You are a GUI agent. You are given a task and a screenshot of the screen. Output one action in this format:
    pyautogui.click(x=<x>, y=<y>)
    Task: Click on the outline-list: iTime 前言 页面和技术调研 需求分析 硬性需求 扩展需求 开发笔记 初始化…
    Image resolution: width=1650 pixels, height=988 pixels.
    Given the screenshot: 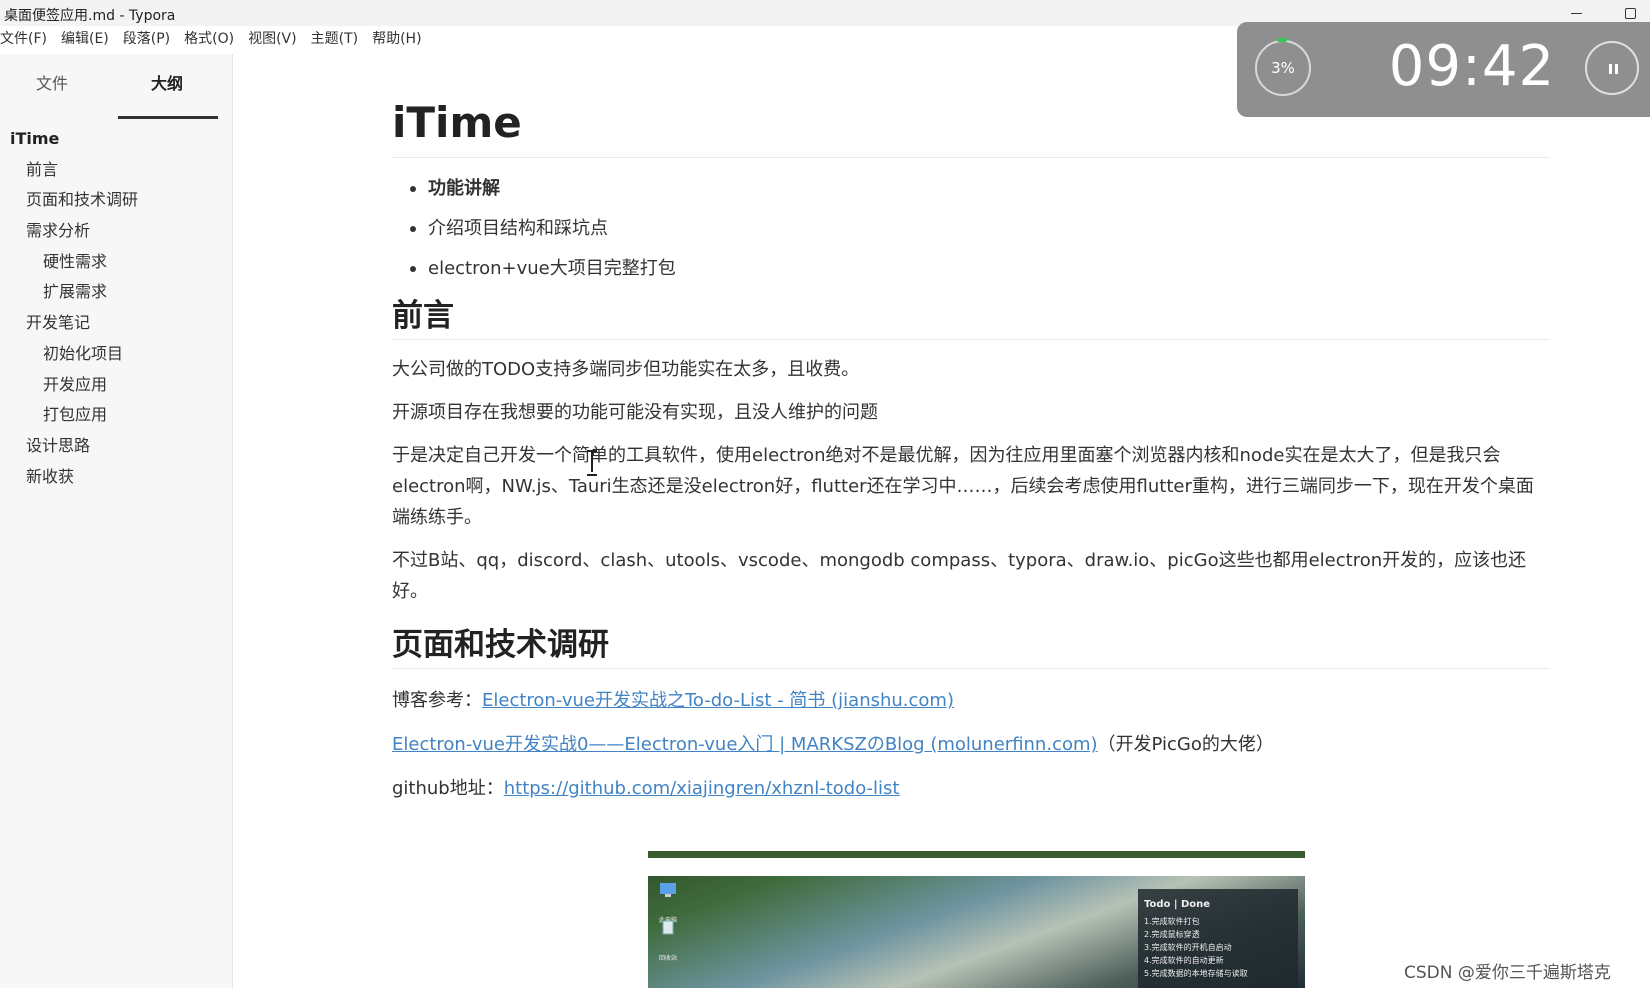 What is the action you would take?
    pyautogui.click(x=116, y=308)
    